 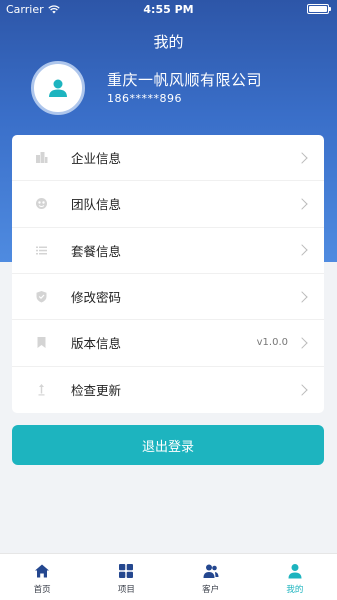 I want to click on person-icon, so click(x=295, y=571).